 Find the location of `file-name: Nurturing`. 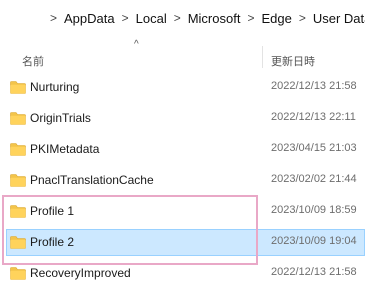

file-name: Nurturing is located at coordinates (55, 87).